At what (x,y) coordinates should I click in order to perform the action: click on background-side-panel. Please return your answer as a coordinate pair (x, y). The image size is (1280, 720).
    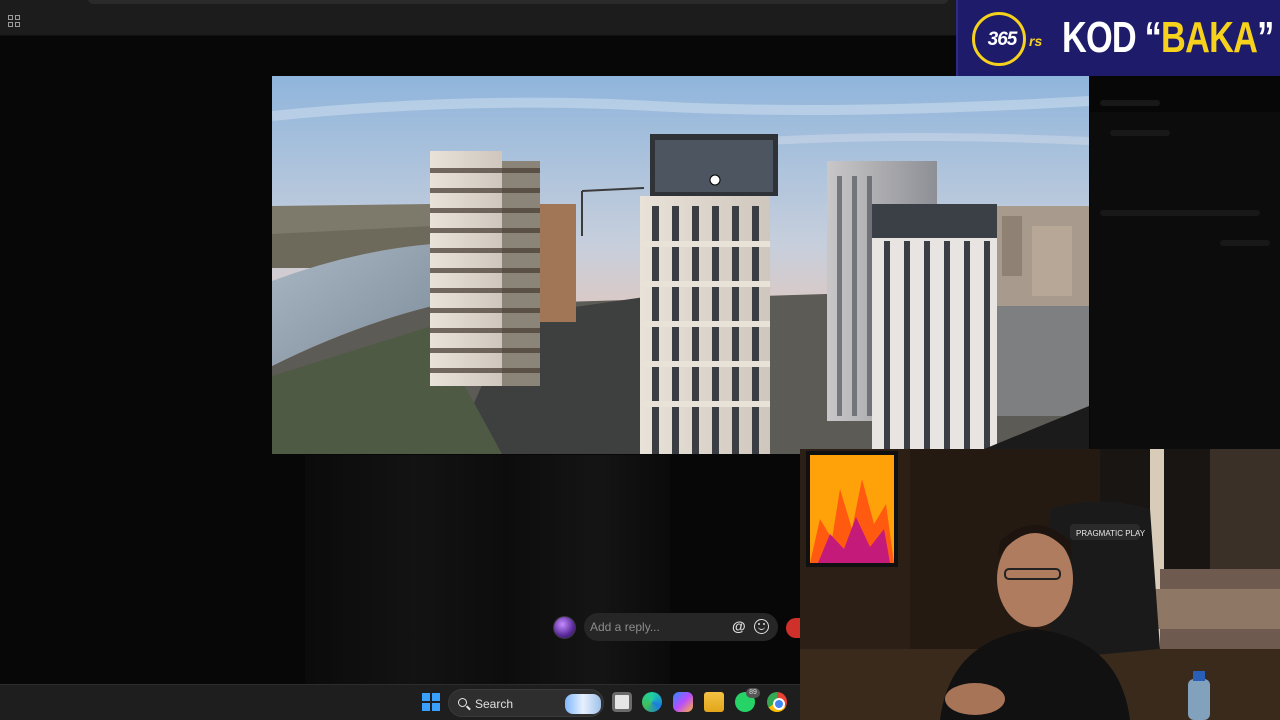
    Looking at the image, I should click on (1185, 297).